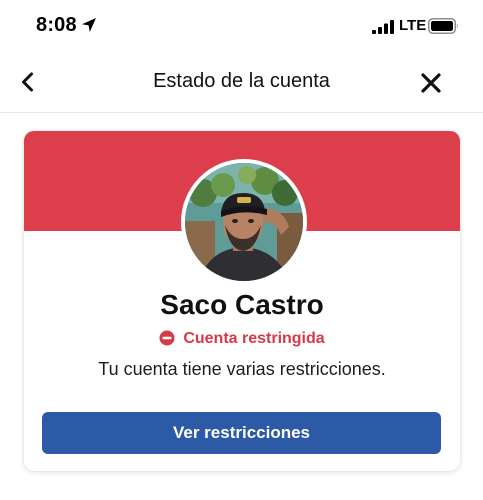 Image resolution: width=483 pixels, height=500 pixels. What do you see at coordinates (254, 338) in the screenshot?
I see `status-label: Cuenta restringida` at bounding box center [254, 338].